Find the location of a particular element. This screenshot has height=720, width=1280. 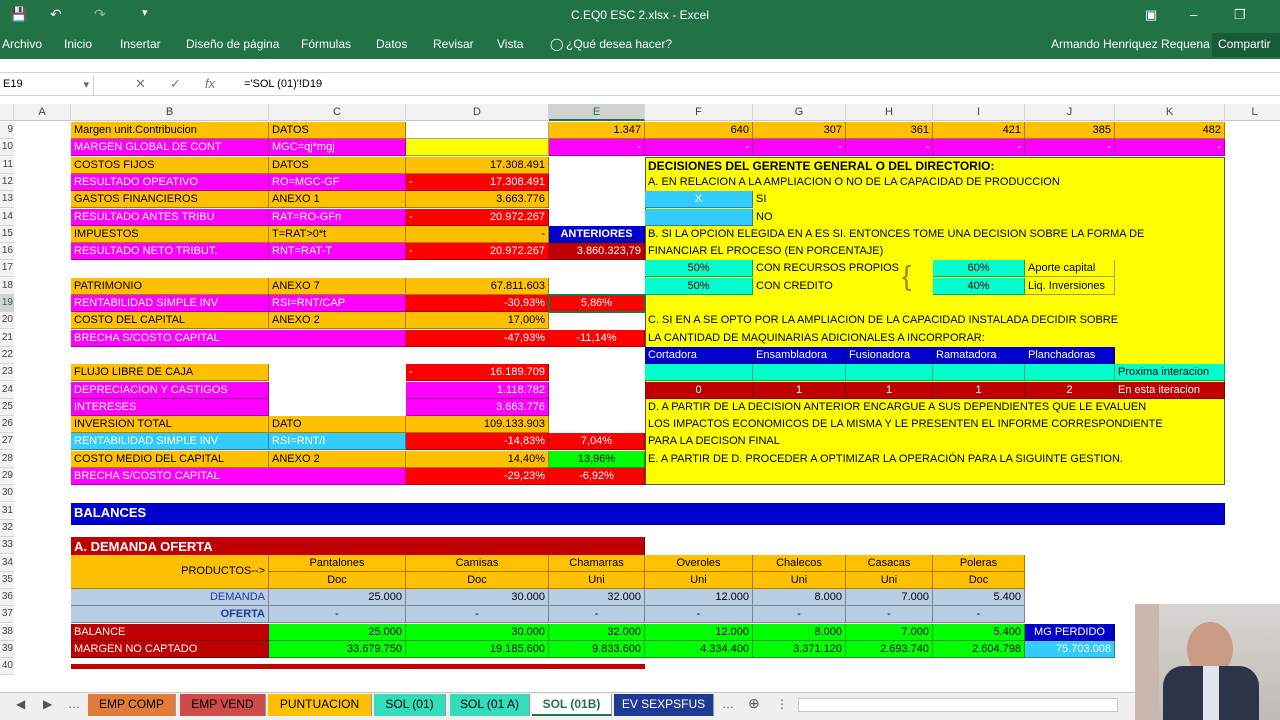

cell-b16: RESULTADO NETO TRIBUT. is located at coordinates (170, 252).